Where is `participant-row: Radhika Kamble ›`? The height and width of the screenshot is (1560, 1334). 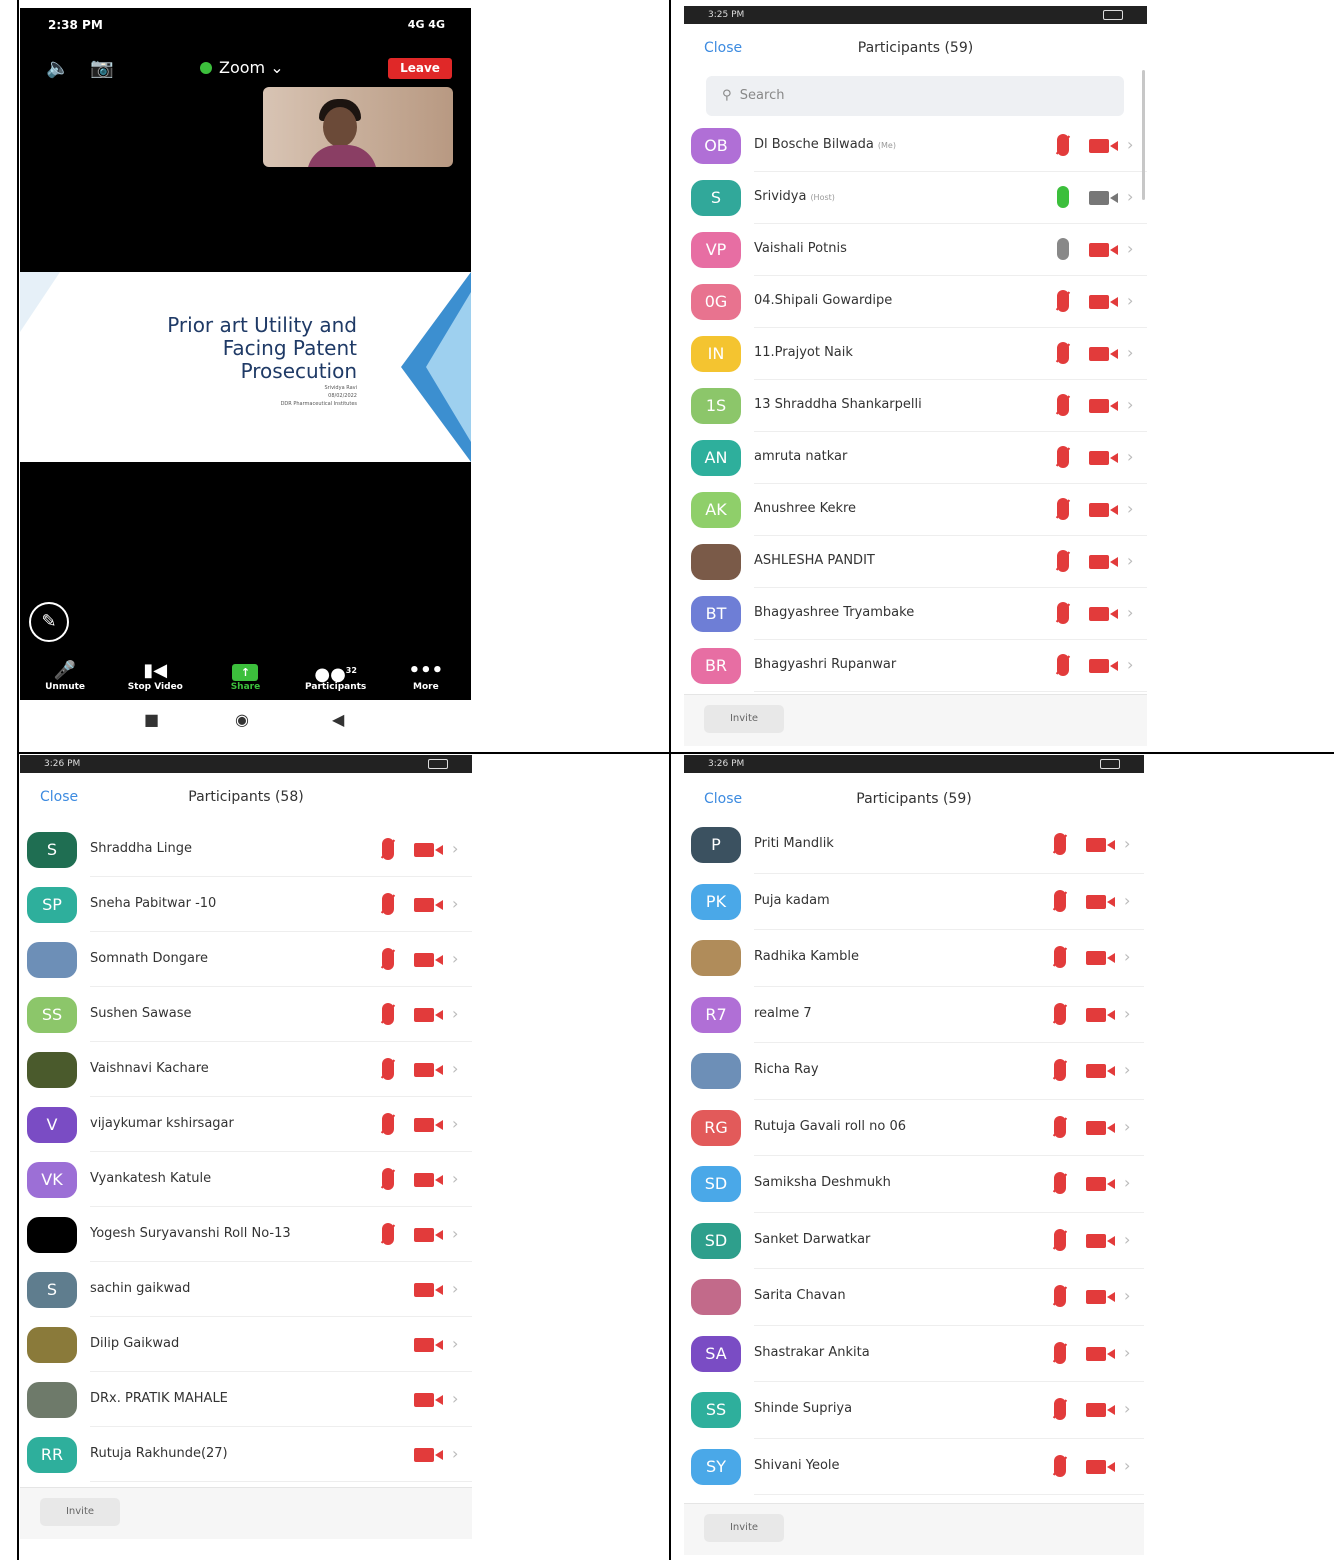 participant-row: Radhika Kamble › is located at coordinates (914, 958).